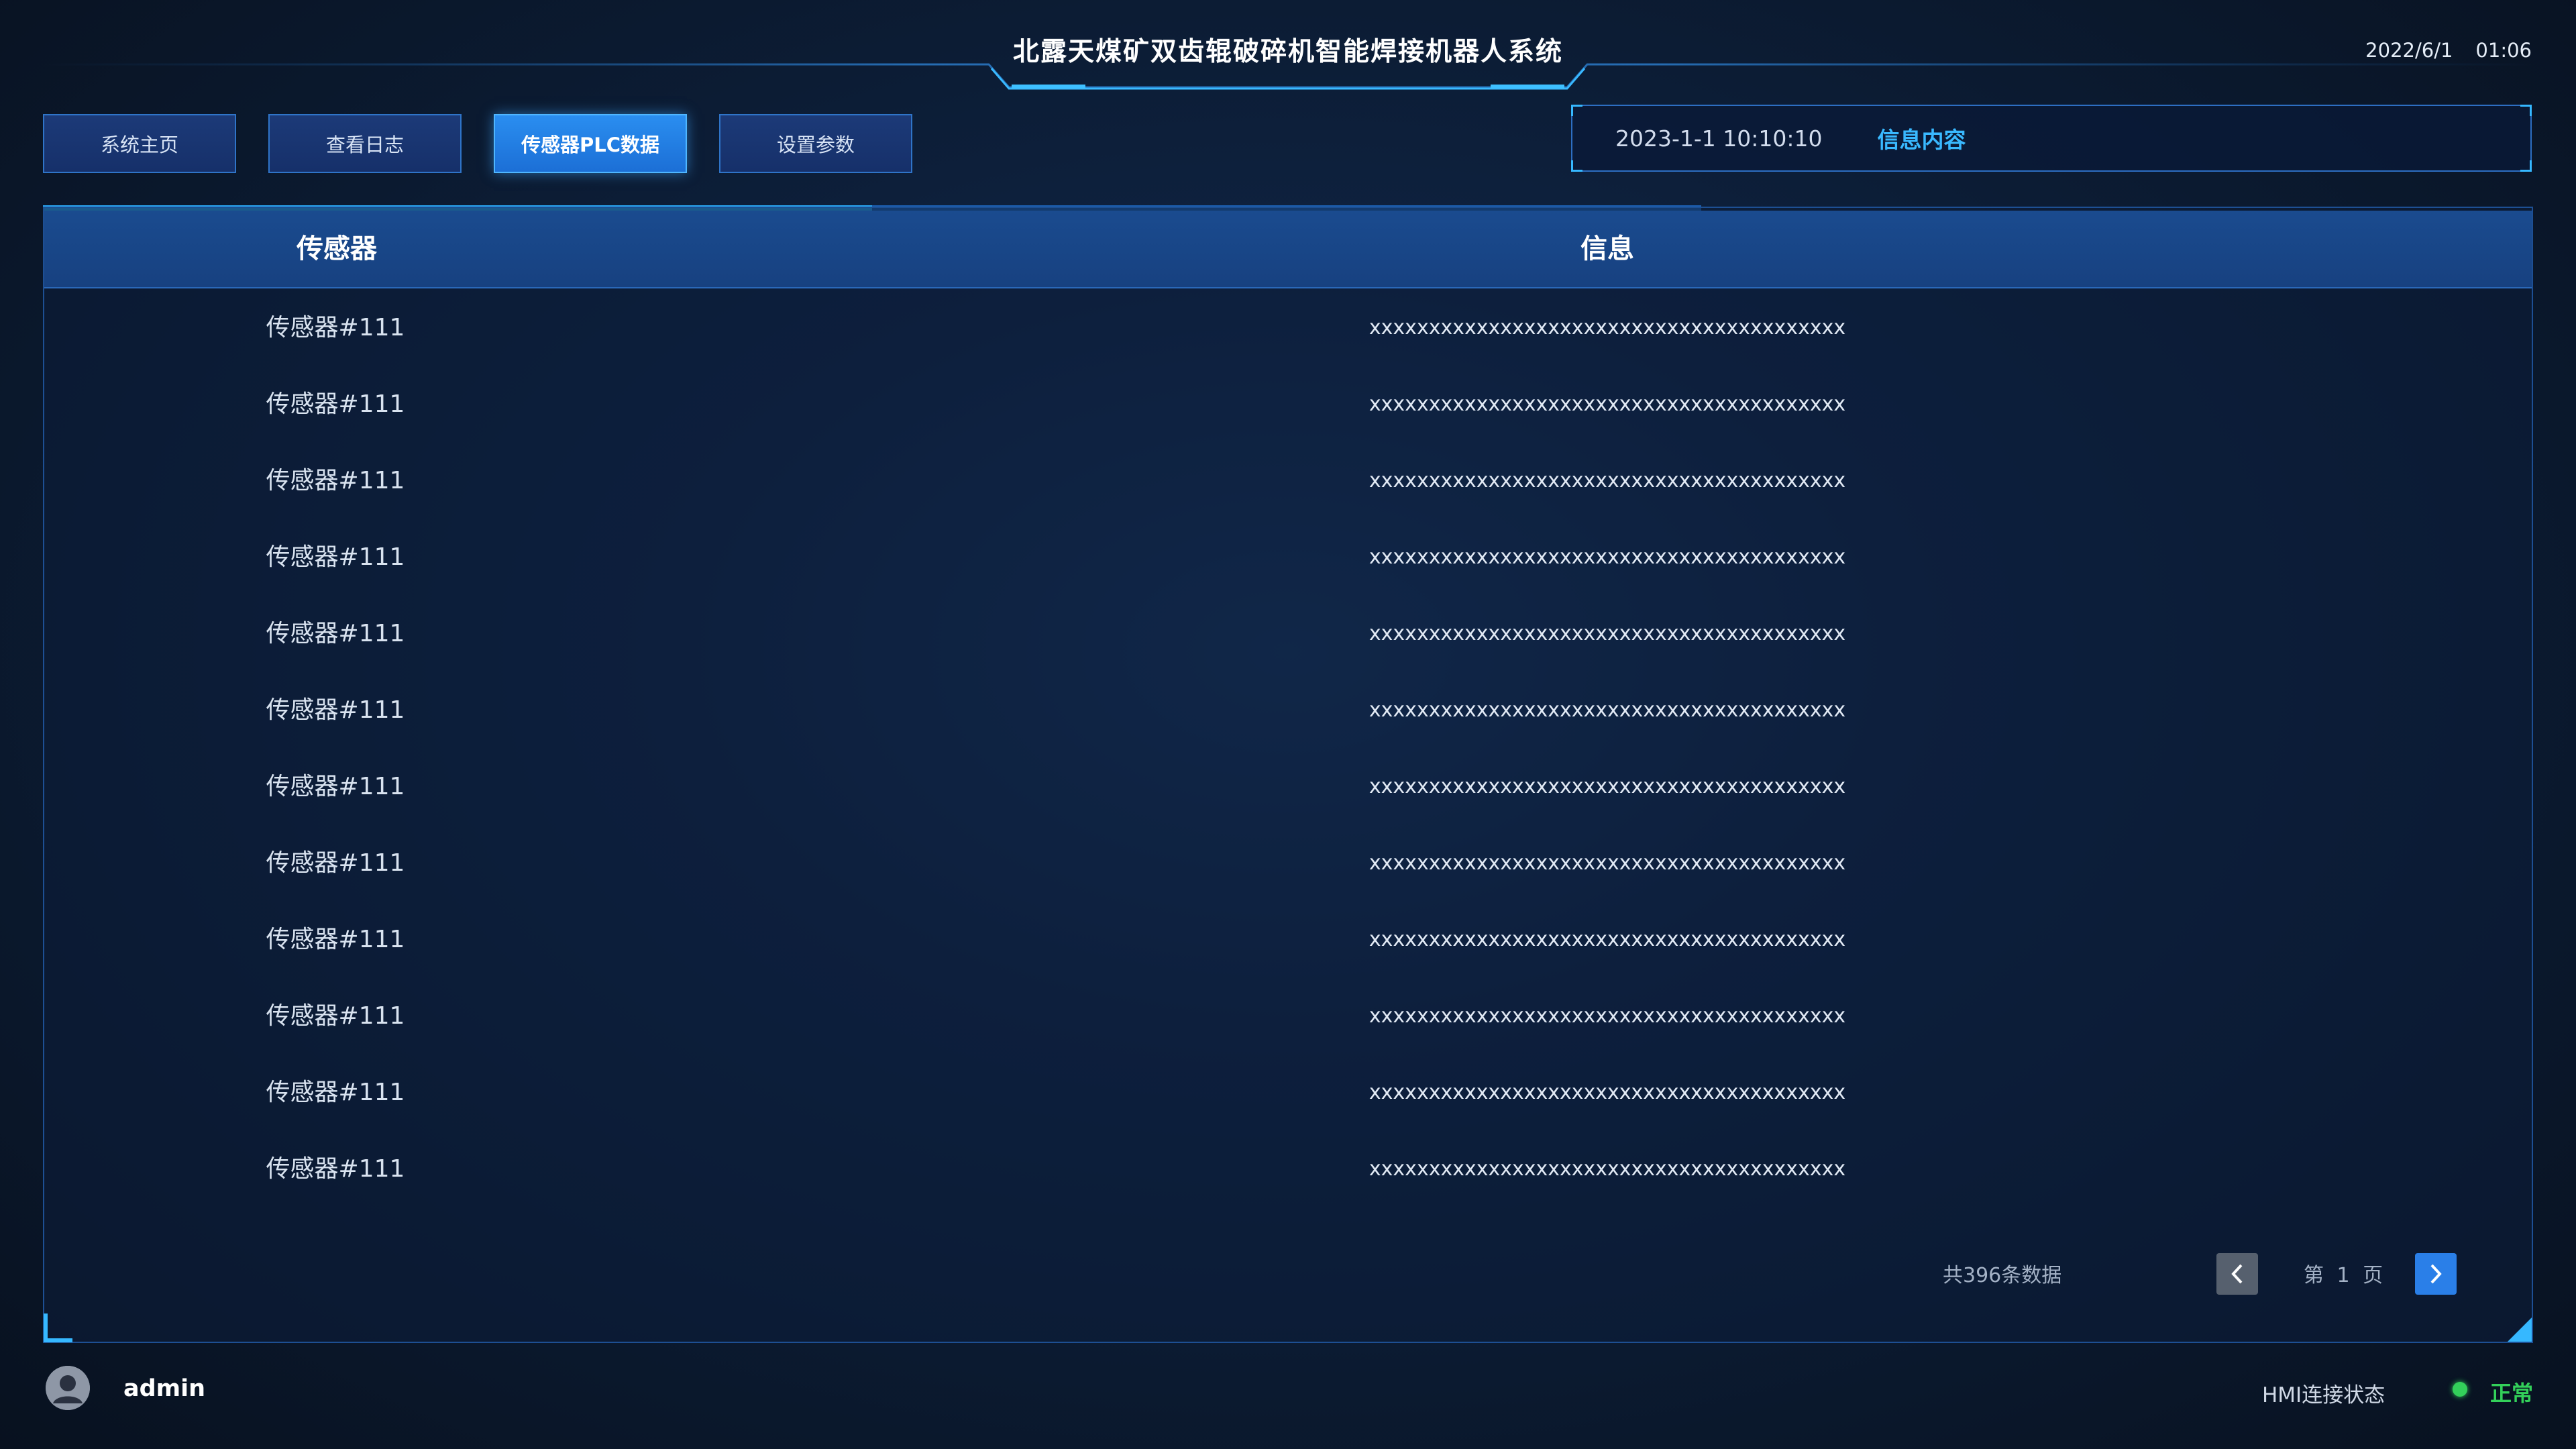 The image size is (2576, 1449). I want to click on chevron-left-icon, so click(2237, 1274).